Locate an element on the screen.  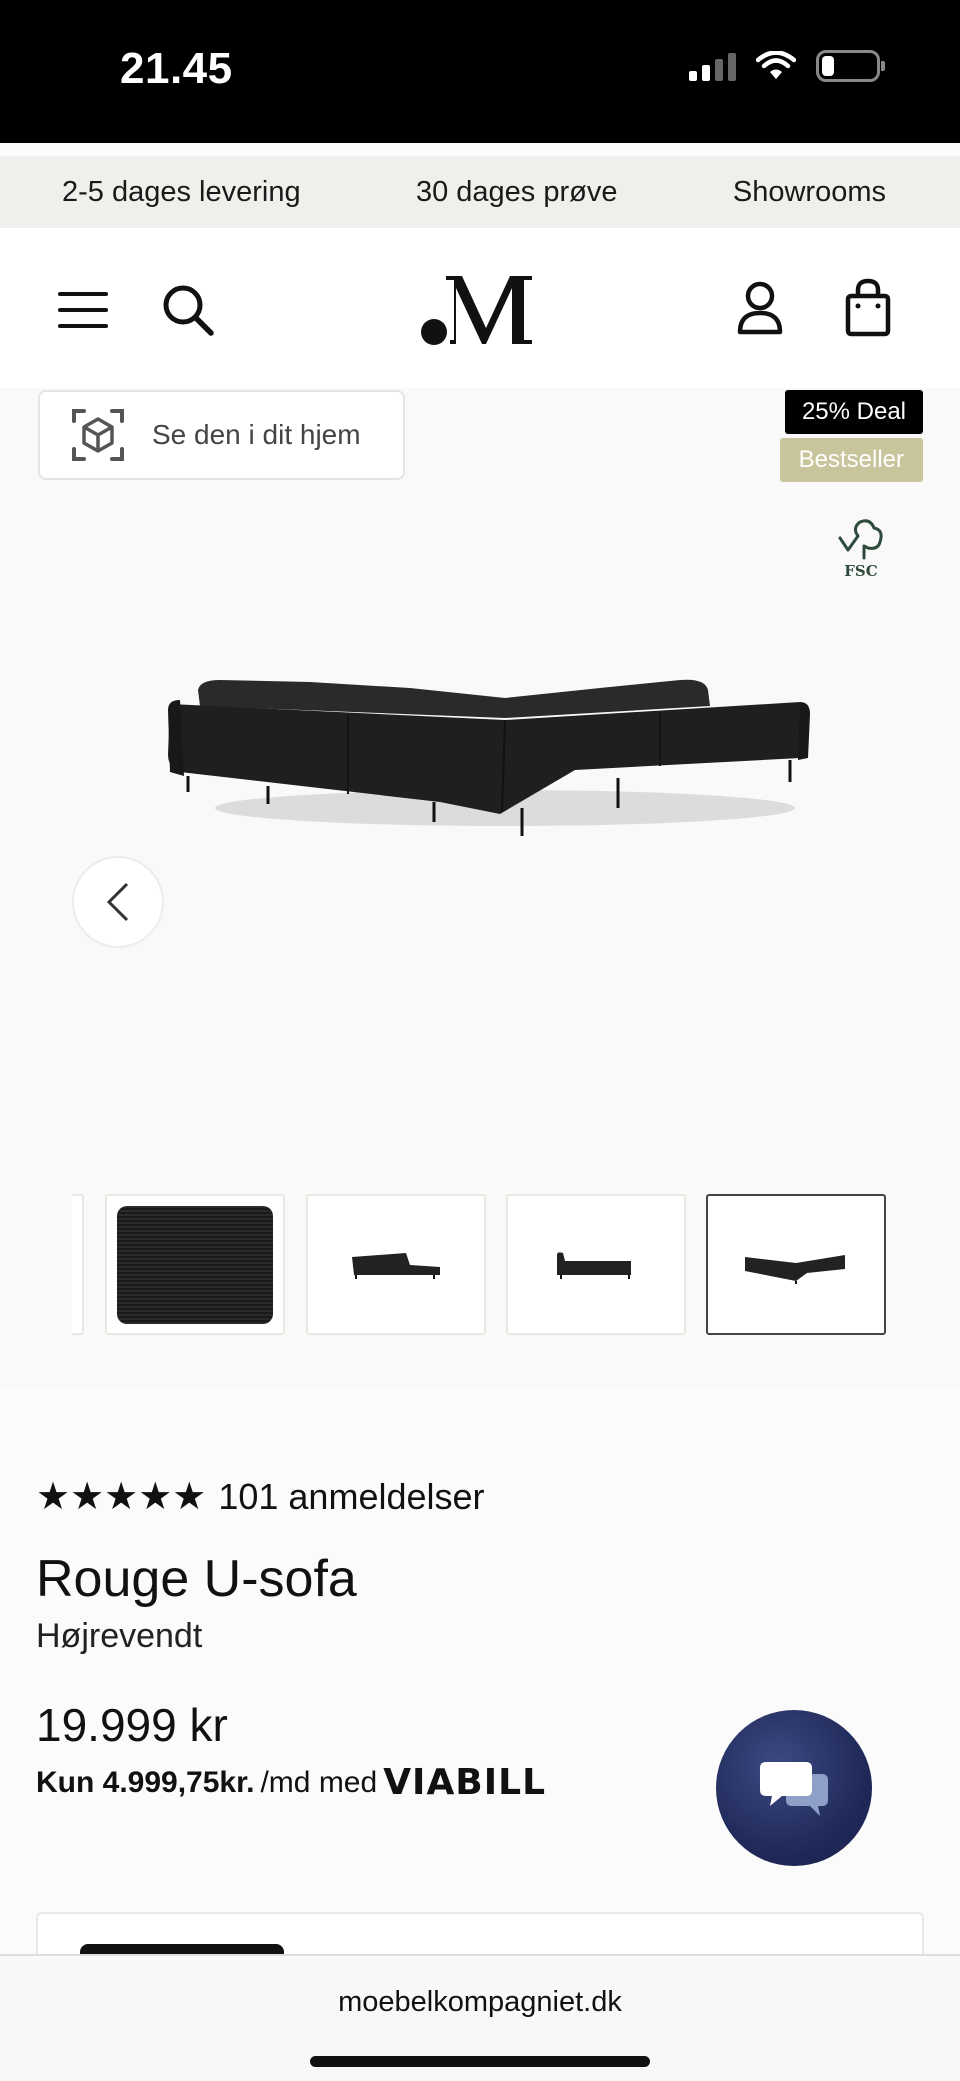
star-rating-icon: ★★★★★ is located at coordinates (121, 1497).